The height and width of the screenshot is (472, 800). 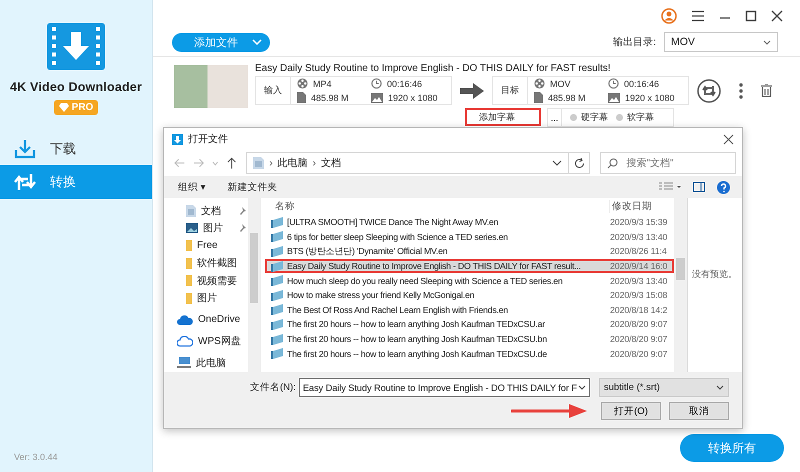 What do you see at coordinates (206, 319) in the screenshot?
I see `tree-item: OneDrive` at bounding box center [206, 319].